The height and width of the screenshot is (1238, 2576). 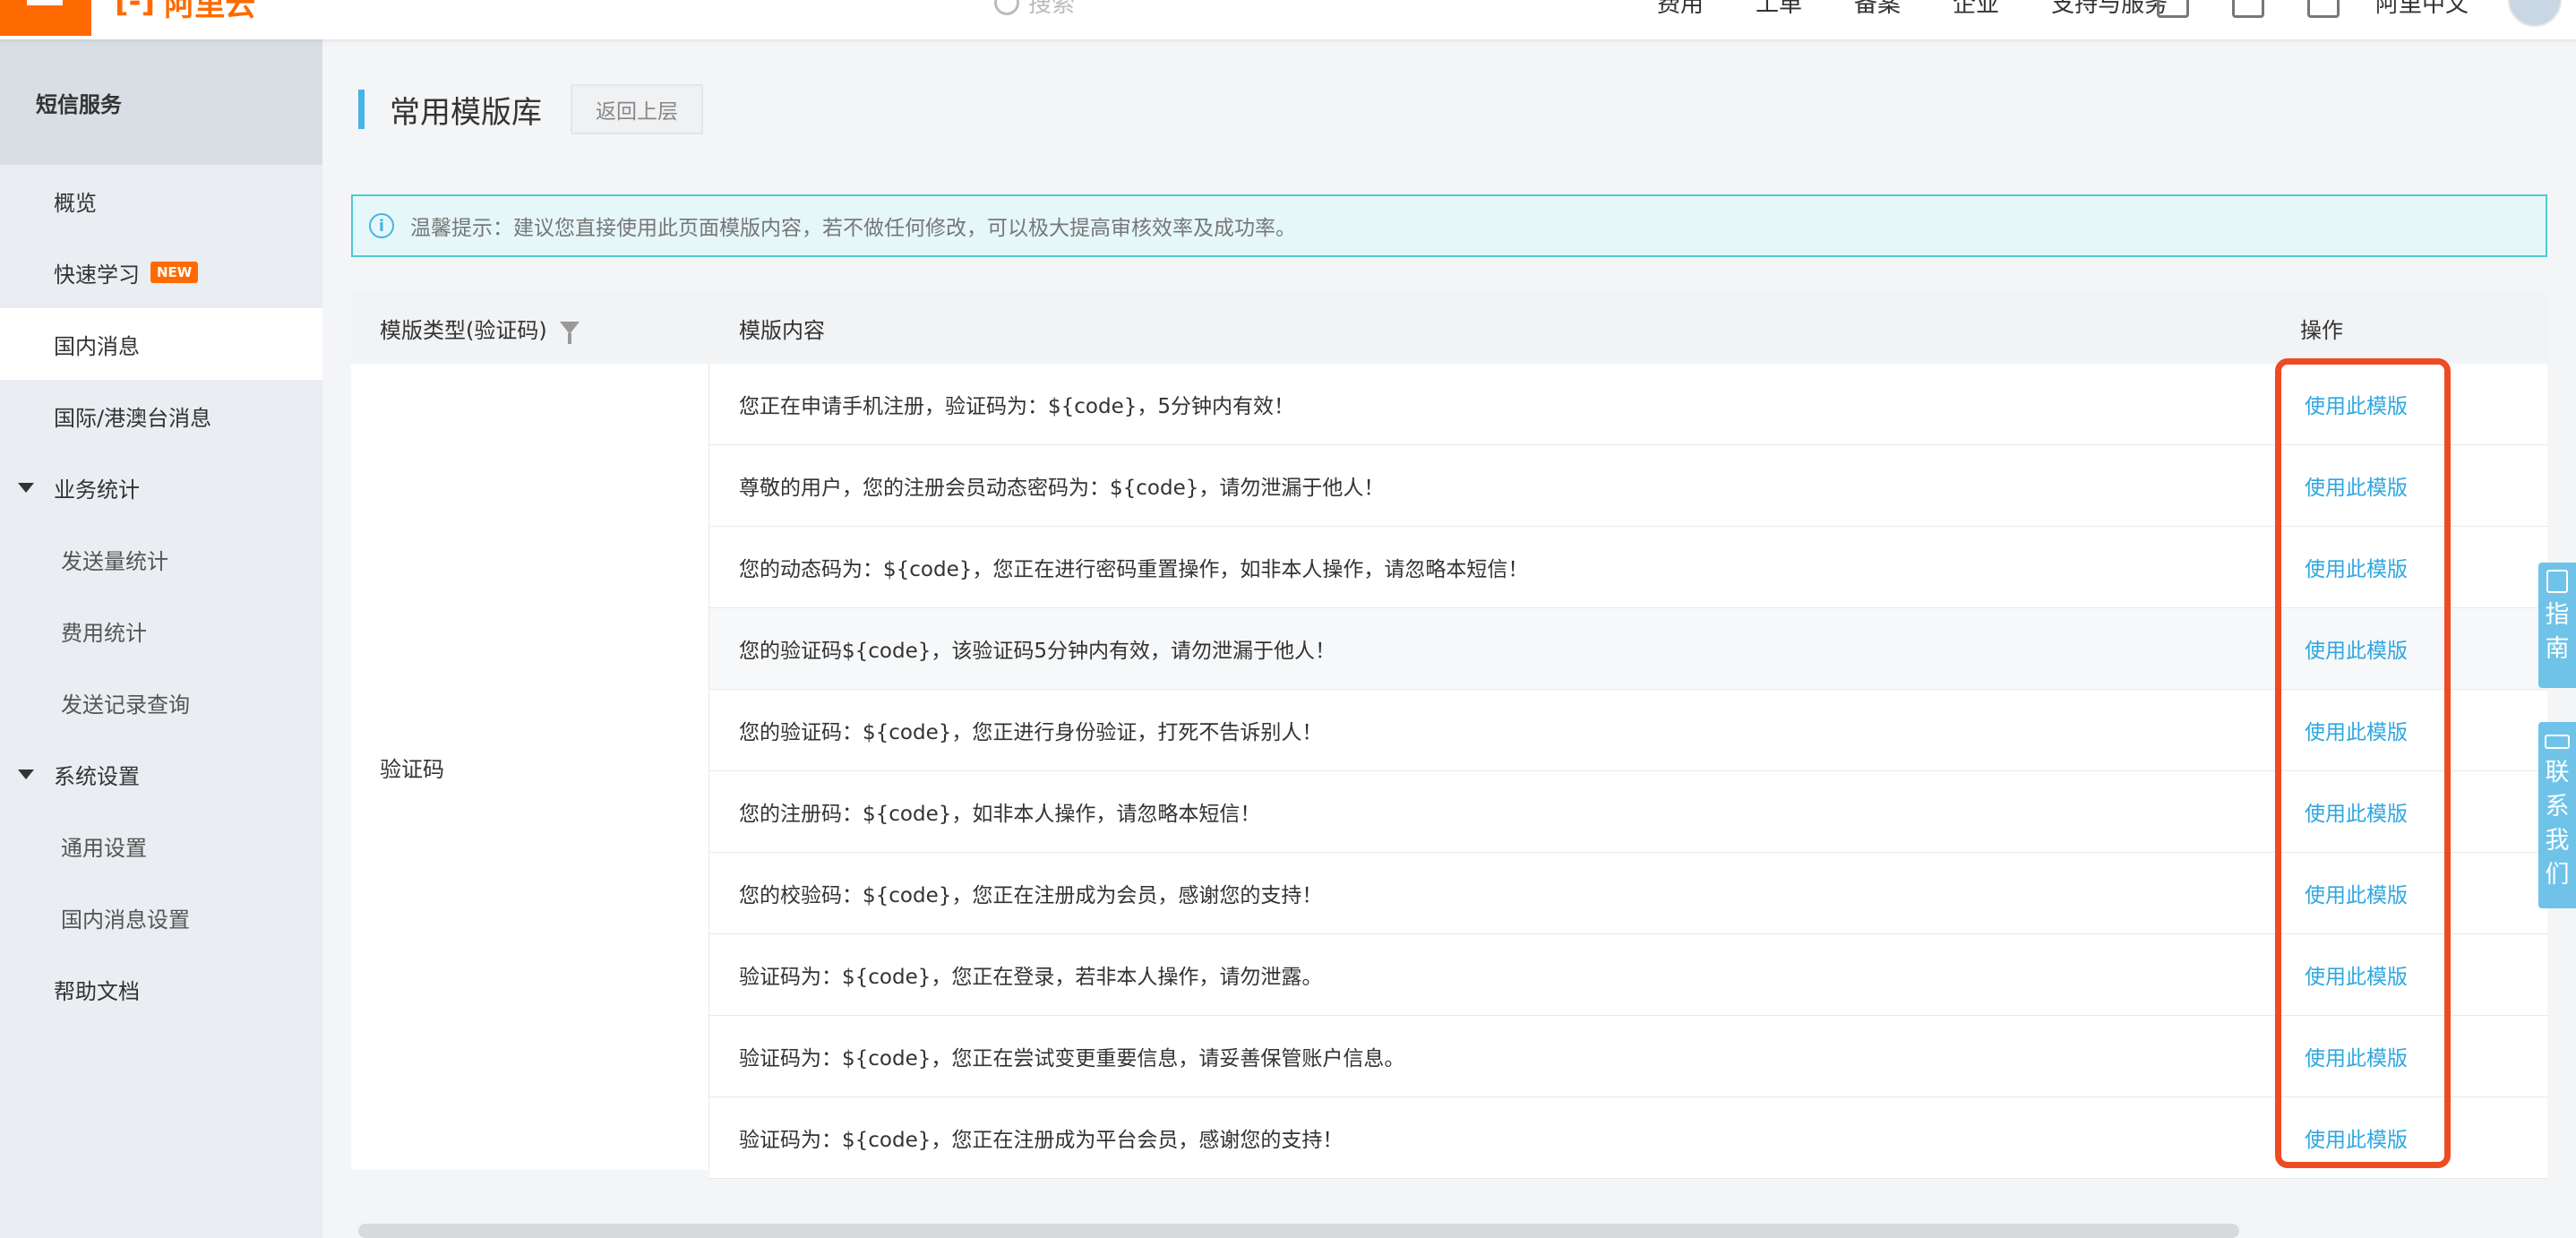 What do you see at coordinates (1628, 404) in the screenshot?
I see `table-row: 您正在申请手机注册，验证码为：${code}，5分钟内有效！ 使用此模版` at bounding box center [1628, 404].